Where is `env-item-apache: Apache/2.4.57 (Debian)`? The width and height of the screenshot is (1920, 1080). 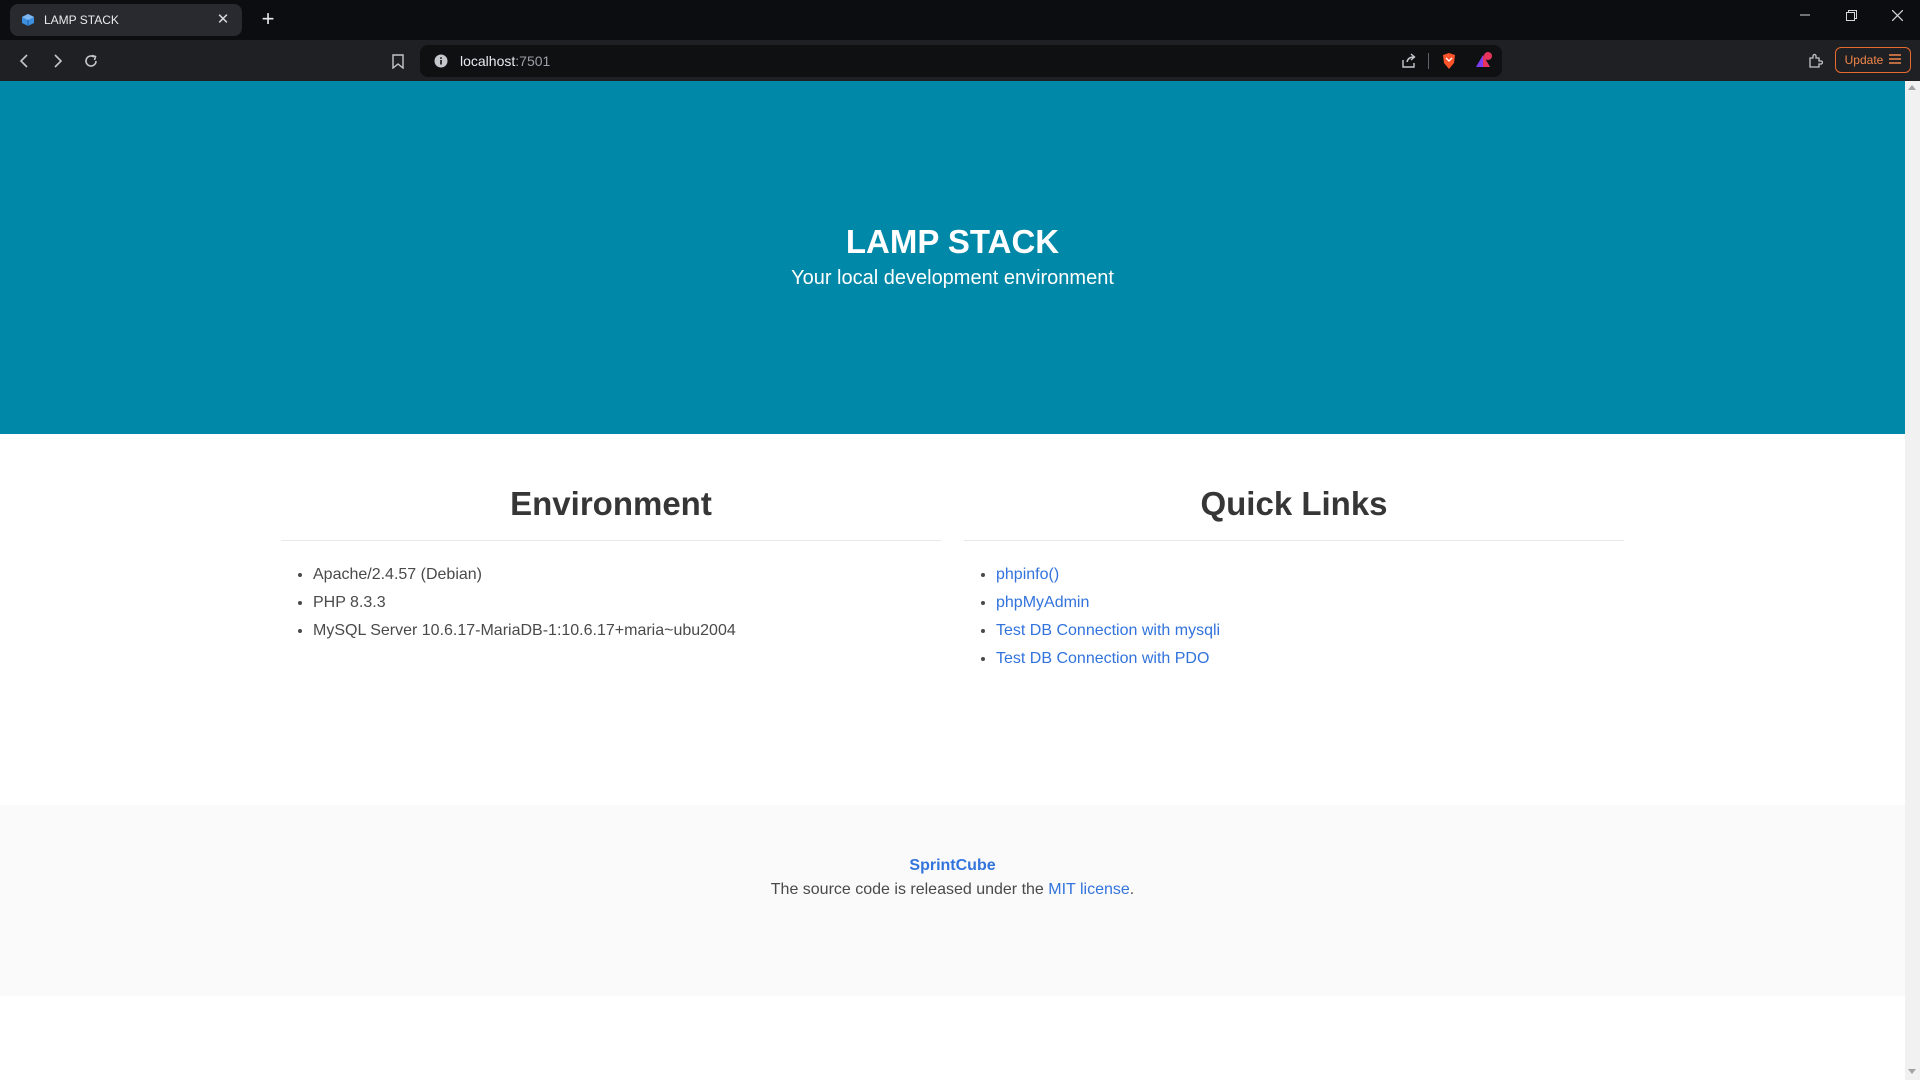 env-item-apache: Apache/2.4.57 (Debian) is located at coordinates (627, 575).